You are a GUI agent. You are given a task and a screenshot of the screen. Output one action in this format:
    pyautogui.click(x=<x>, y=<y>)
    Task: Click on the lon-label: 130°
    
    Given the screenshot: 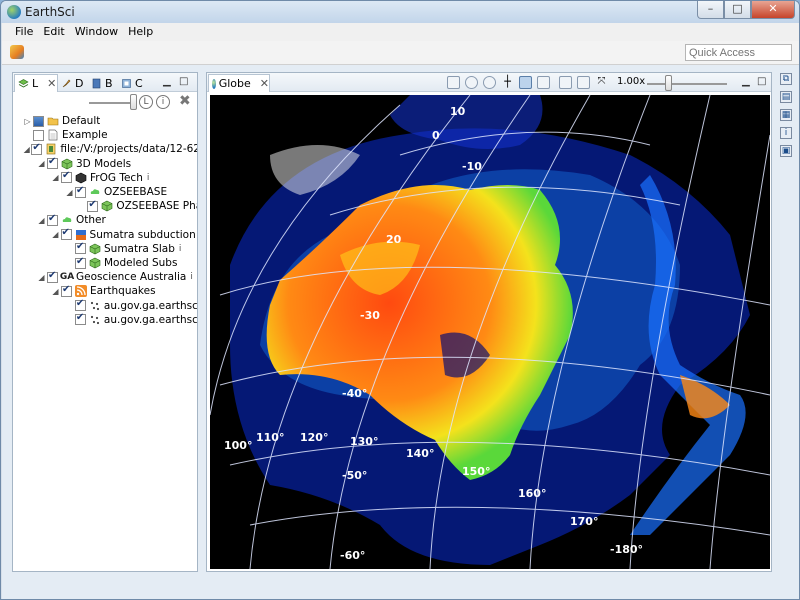 What is the action you would take?
    pyautogui.click(x=364, y=441)
    